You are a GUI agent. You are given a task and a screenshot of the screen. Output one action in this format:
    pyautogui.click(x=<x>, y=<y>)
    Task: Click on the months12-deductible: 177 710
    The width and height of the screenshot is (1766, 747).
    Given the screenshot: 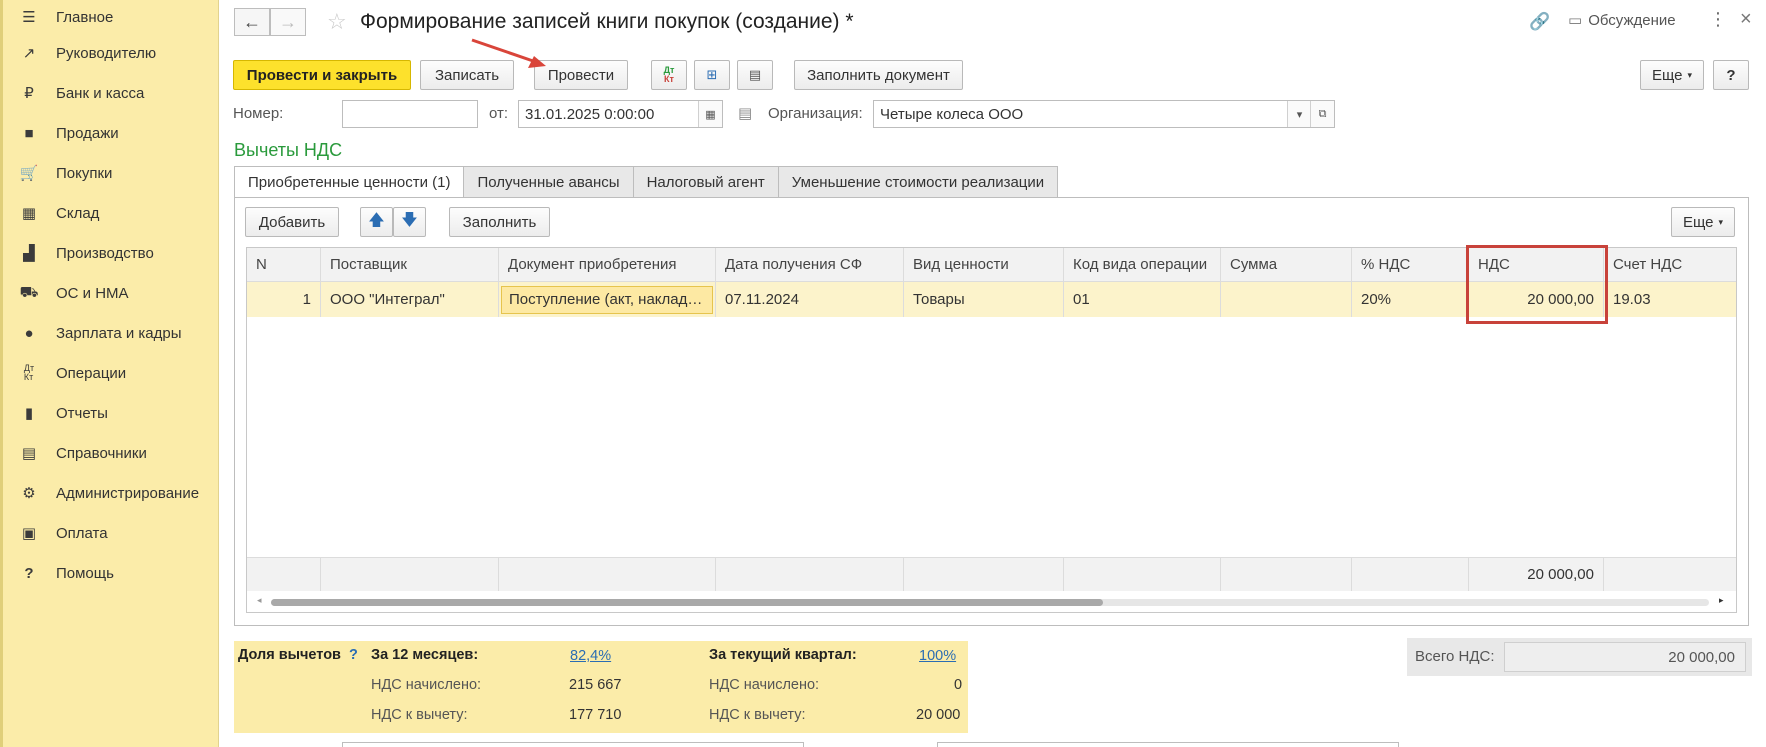 What is the action you would take?
    pyautogui.click(x=595, y=715)
    